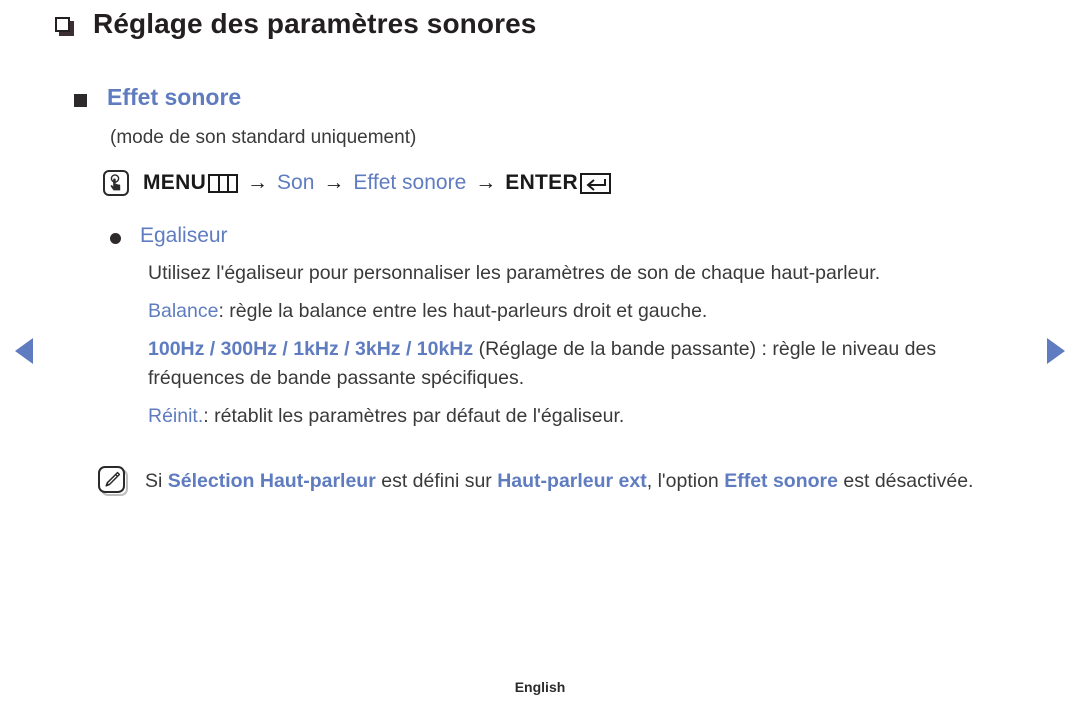  What do you see at coordinates (595, 183) in the screenshot?
I see `enter-return-icon` at bounding box center [595, 183].